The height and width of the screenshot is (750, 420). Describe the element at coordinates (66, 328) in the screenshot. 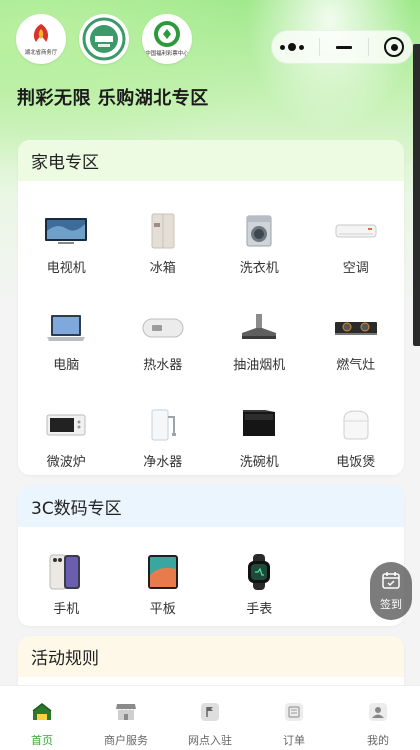

I see `laptop-icon` at that location.